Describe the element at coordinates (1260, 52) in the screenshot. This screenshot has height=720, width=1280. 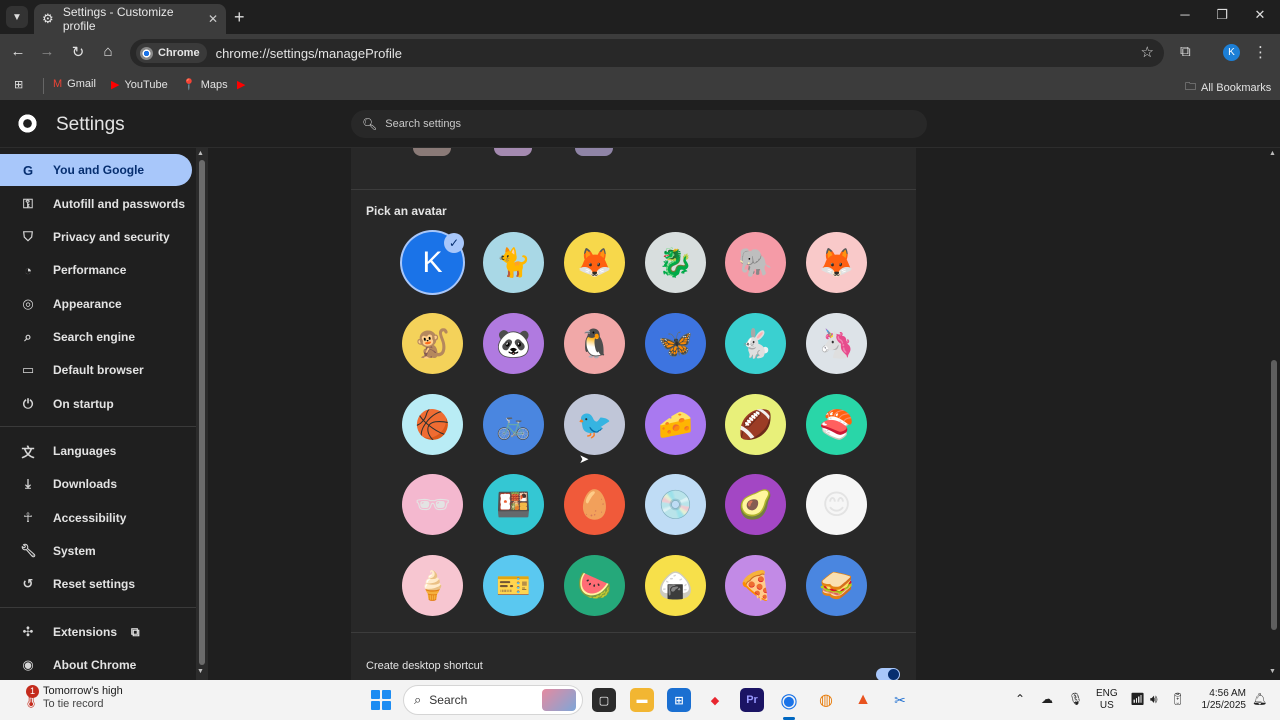
I see `menu-icon: ⋮` at that location.